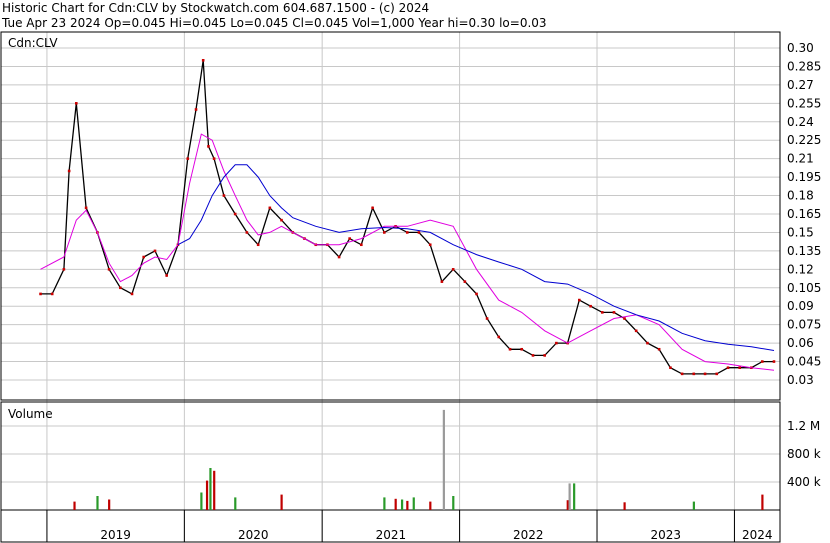  Describe the element at coordinates (800, 343) in the screenshot. I see `price-tick-label: 0.06` at that location.